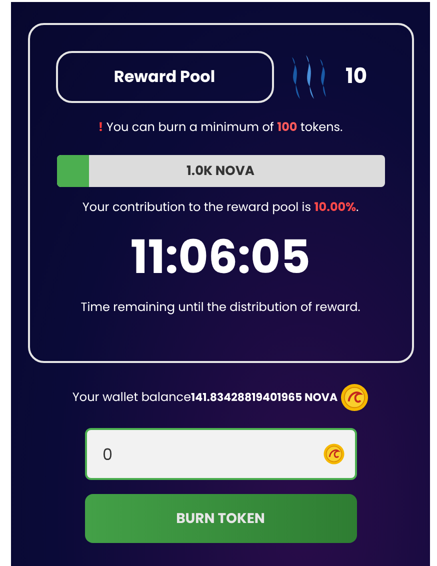 The height and width of the screenshot is (566, 437). Describe the element at coordinates (132, 397) in the screenshot. I see `wallet-balance-label: Your wallet balance` at that location.